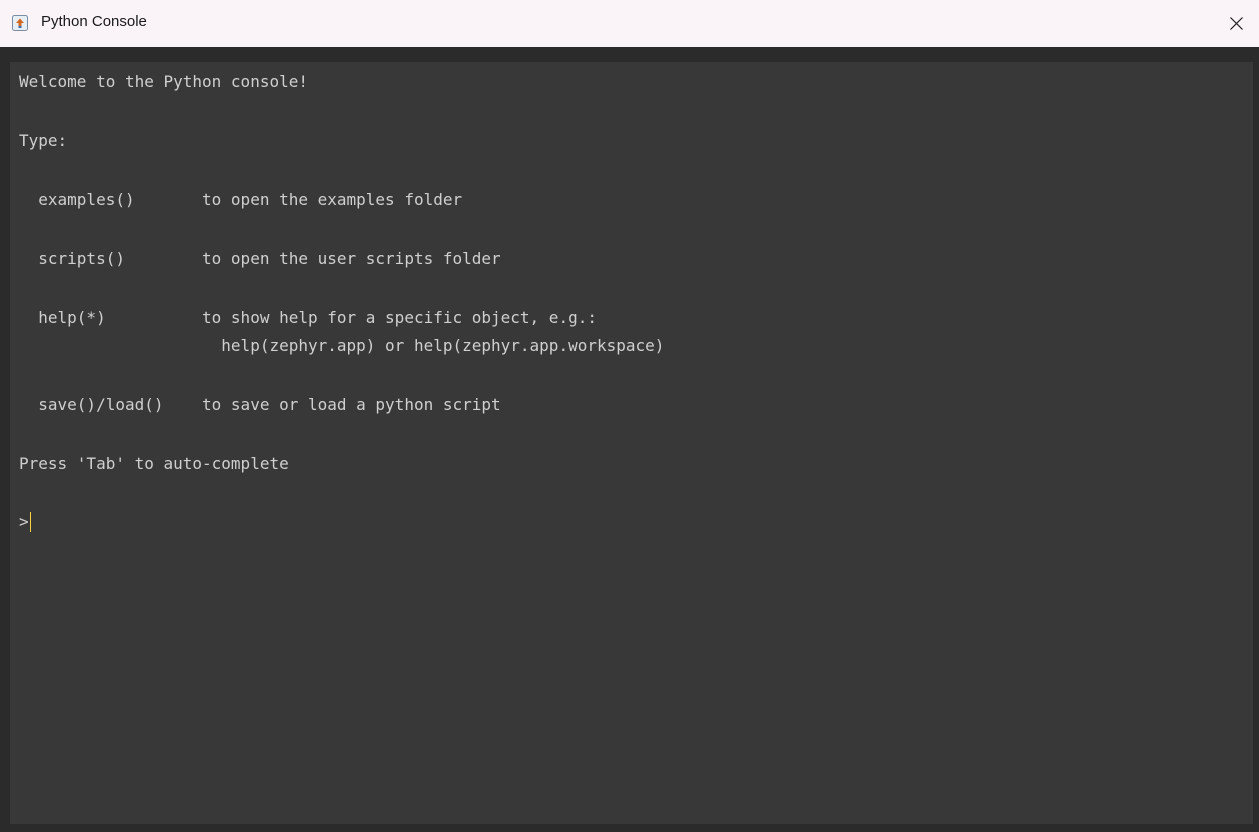 The image size is (1259, 832). What do you see at coordinates (30, 522) in the screenshot?
I see `text-caret` at bounding box center [30, 522].